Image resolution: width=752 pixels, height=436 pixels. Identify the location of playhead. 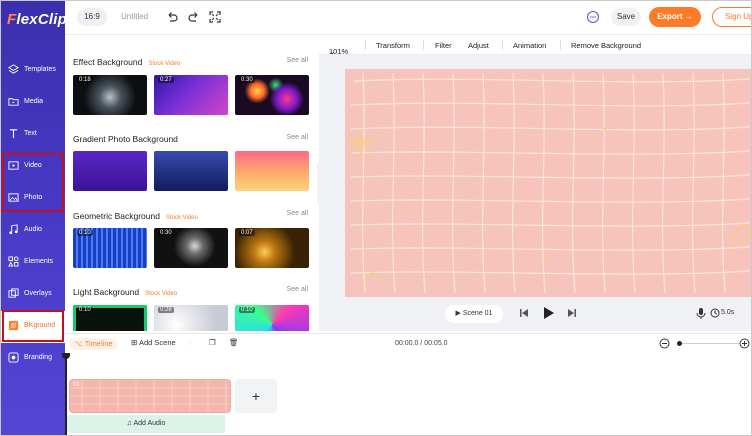
(66, 394).